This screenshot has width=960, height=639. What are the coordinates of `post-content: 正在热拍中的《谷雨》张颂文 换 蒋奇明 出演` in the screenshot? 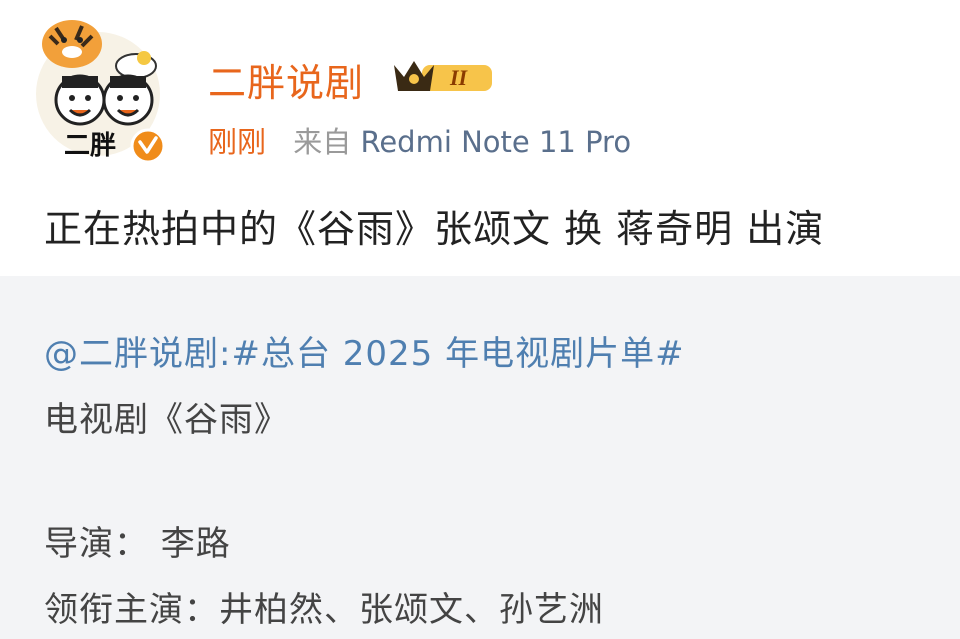 It's located at (434, 229).